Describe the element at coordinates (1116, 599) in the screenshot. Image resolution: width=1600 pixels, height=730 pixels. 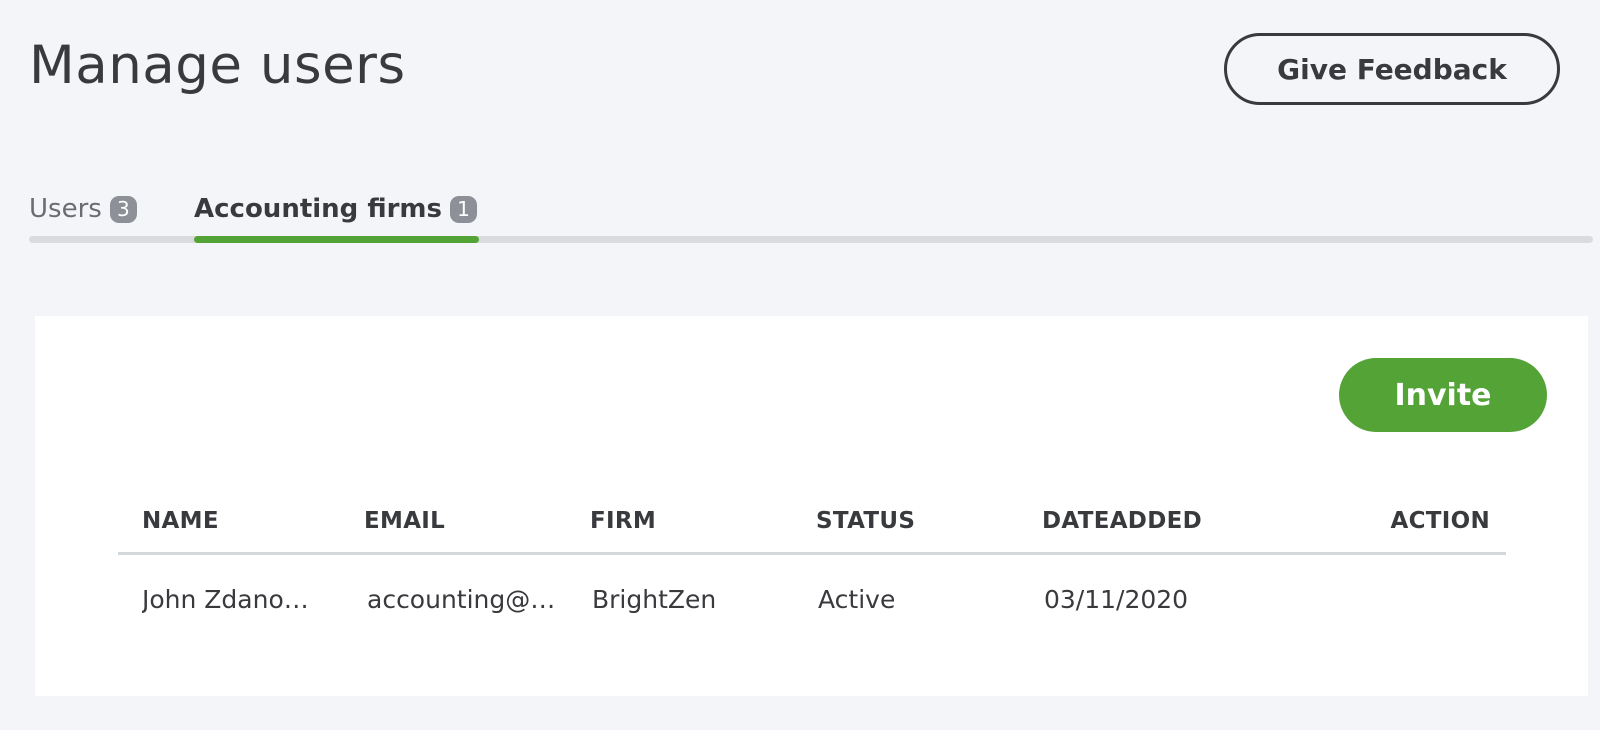
I see `cell-date-added: 03/11/2020` at that location.